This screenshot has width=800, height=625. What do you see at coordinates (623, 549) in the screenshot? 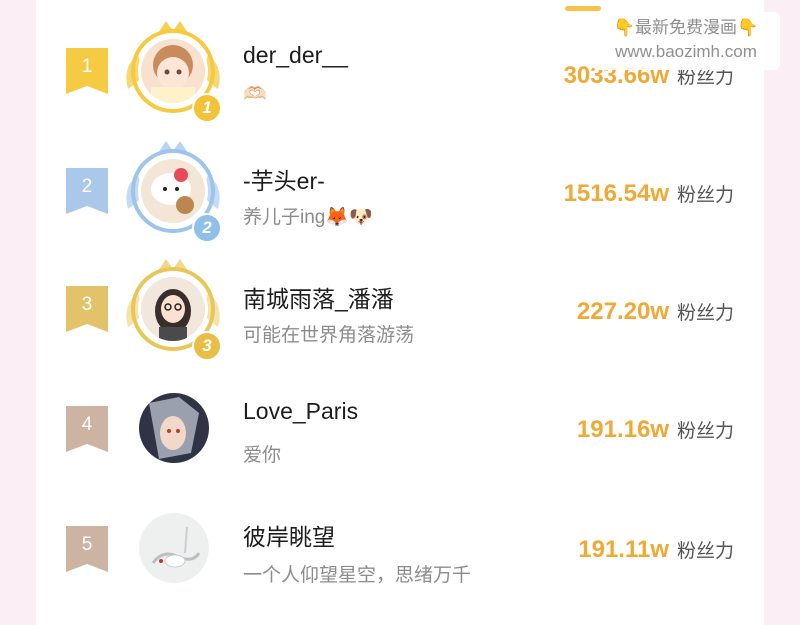
I see `fans-value: 191.11w` at bounding box center [623, 549].